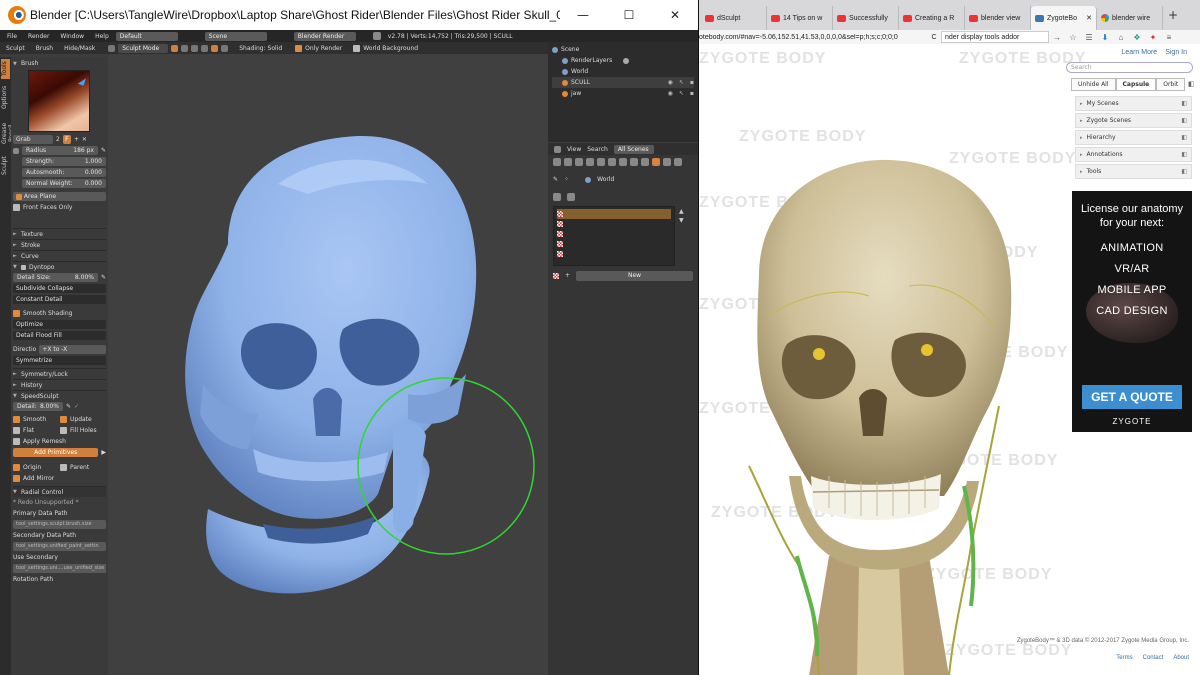  What do you see at coordinates (16, 419) in the screenshot?
I see `smooth-checkbox` at bounding box center [16, 419].